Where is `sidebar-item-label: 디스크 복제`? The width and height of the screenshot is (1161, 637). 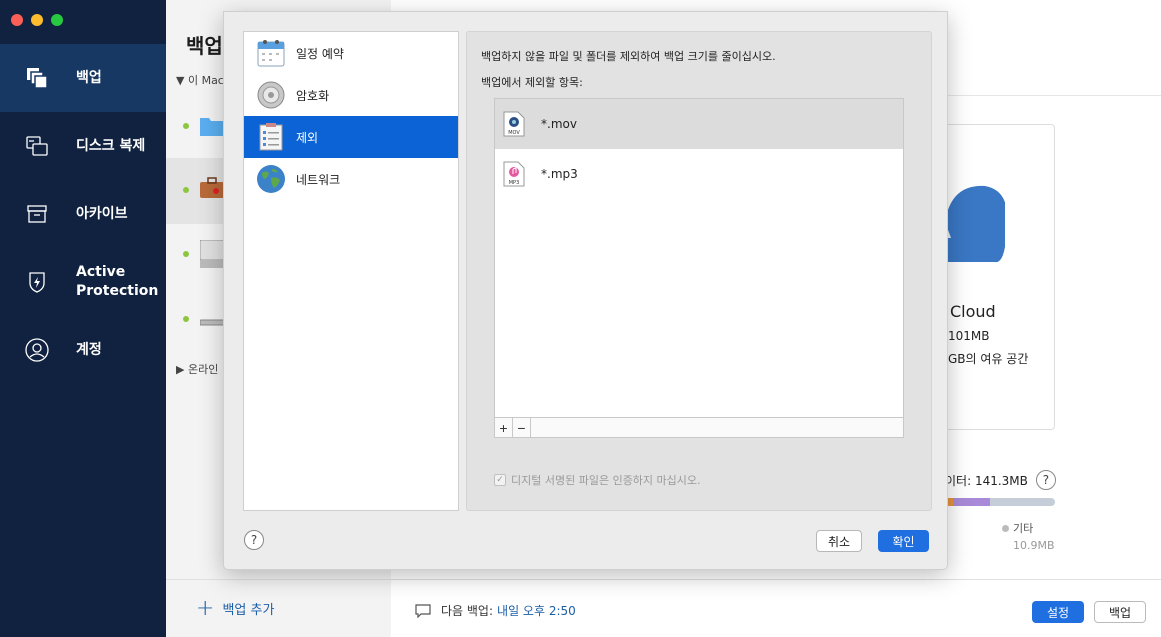
sidebar-item-label: 디스크 복제 is located at coordinates (111, 145).